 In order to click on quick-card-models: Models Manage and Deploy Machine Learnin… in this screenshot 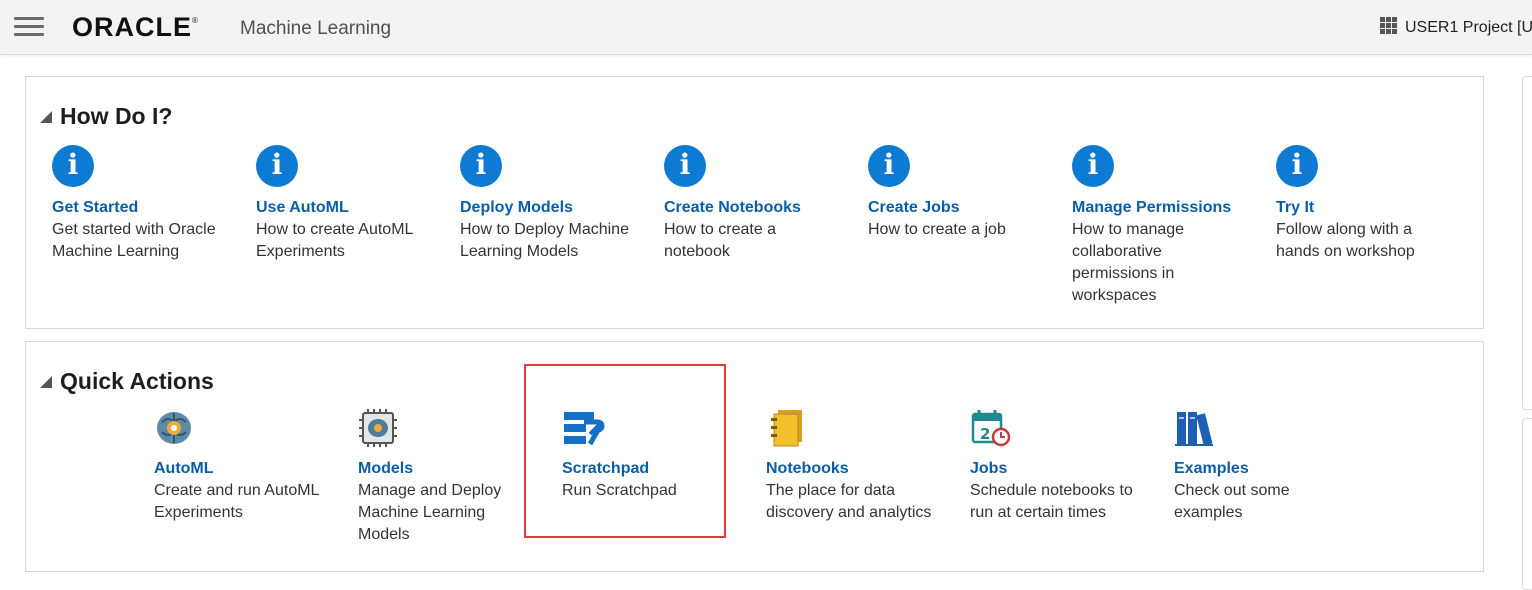, I will do `click(453, 477)`.